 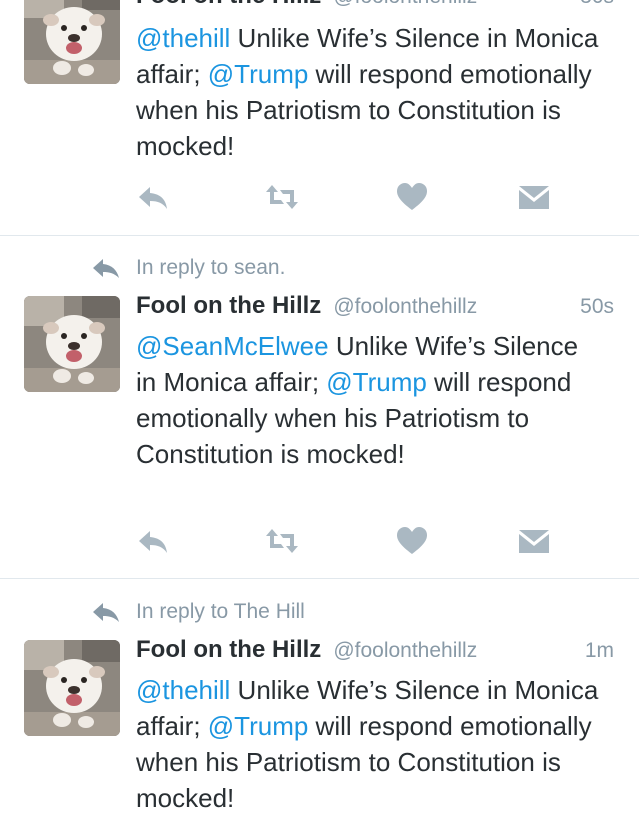 What do you see at coordinates (232, 346) in the screenshot?
I see `mention-link: @SeanMcElwee` at bounding box center [232, 346].